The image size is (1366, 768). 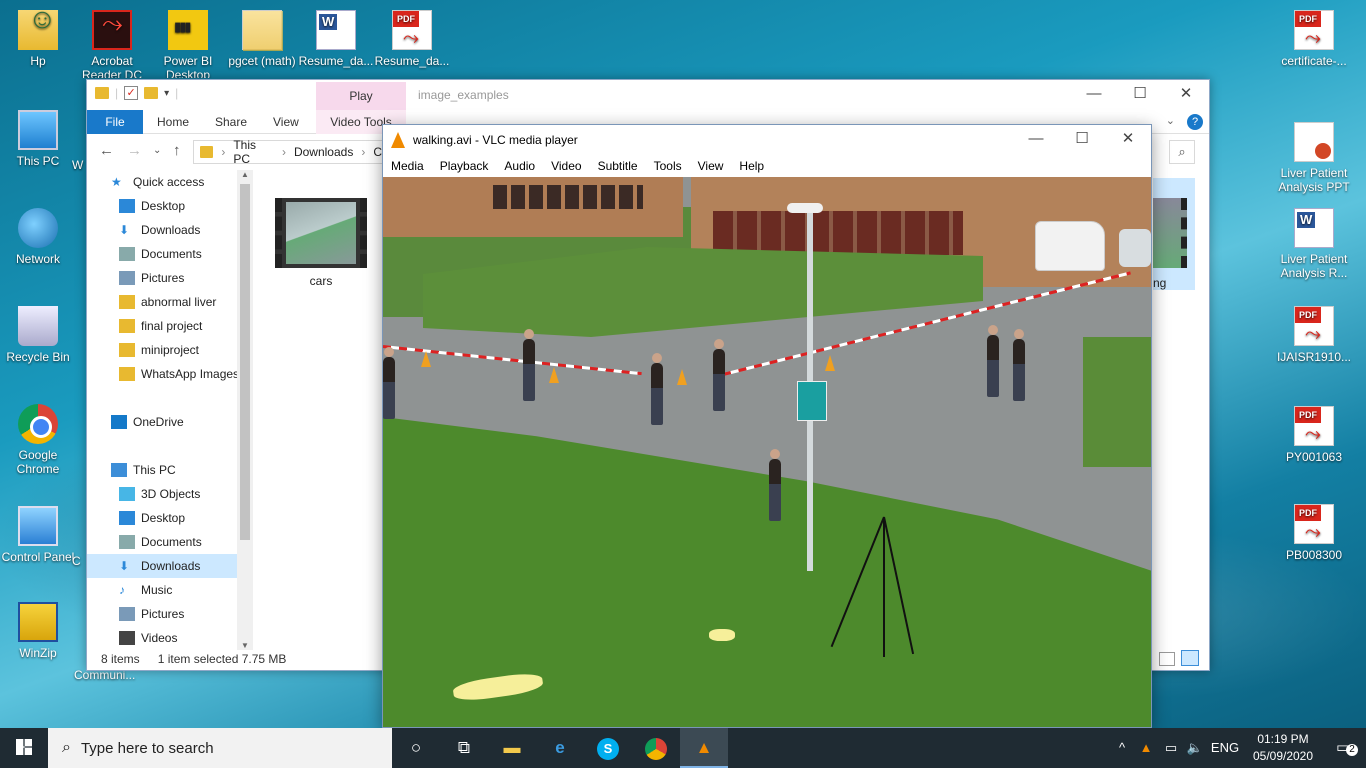 What do you see at coordinates (377, 152) in the screenshot?
I see `breadcrumb-current: C` at bounding box center [377, 152].